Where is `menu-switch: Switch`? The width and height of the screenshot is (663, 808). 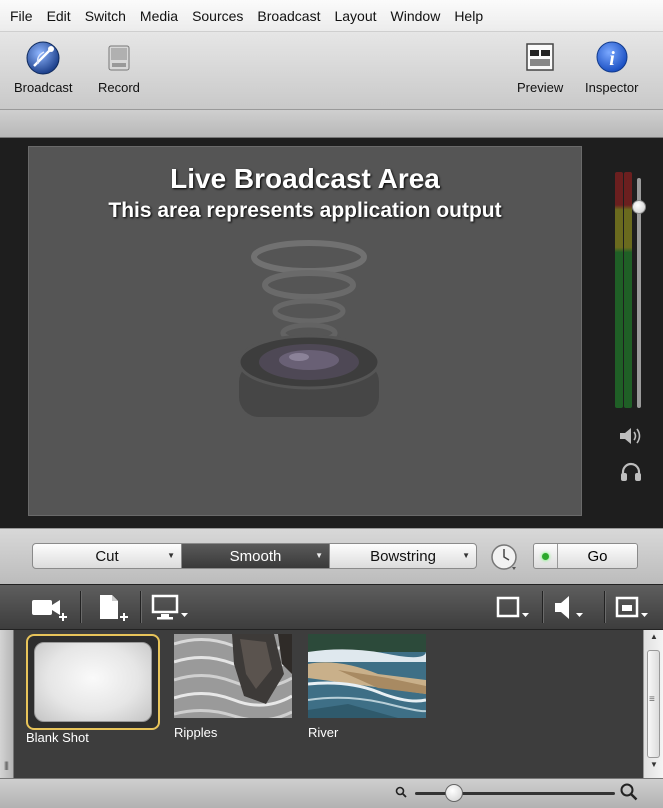 menu-switch: Switch is located at coordinates (105, 16).